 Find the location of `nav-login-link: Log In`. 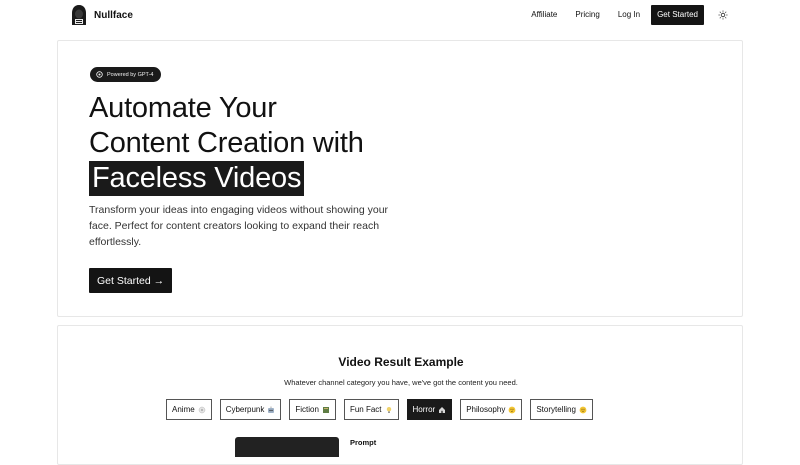

nav-login-link: Log In is located at coordinates (629, 15).